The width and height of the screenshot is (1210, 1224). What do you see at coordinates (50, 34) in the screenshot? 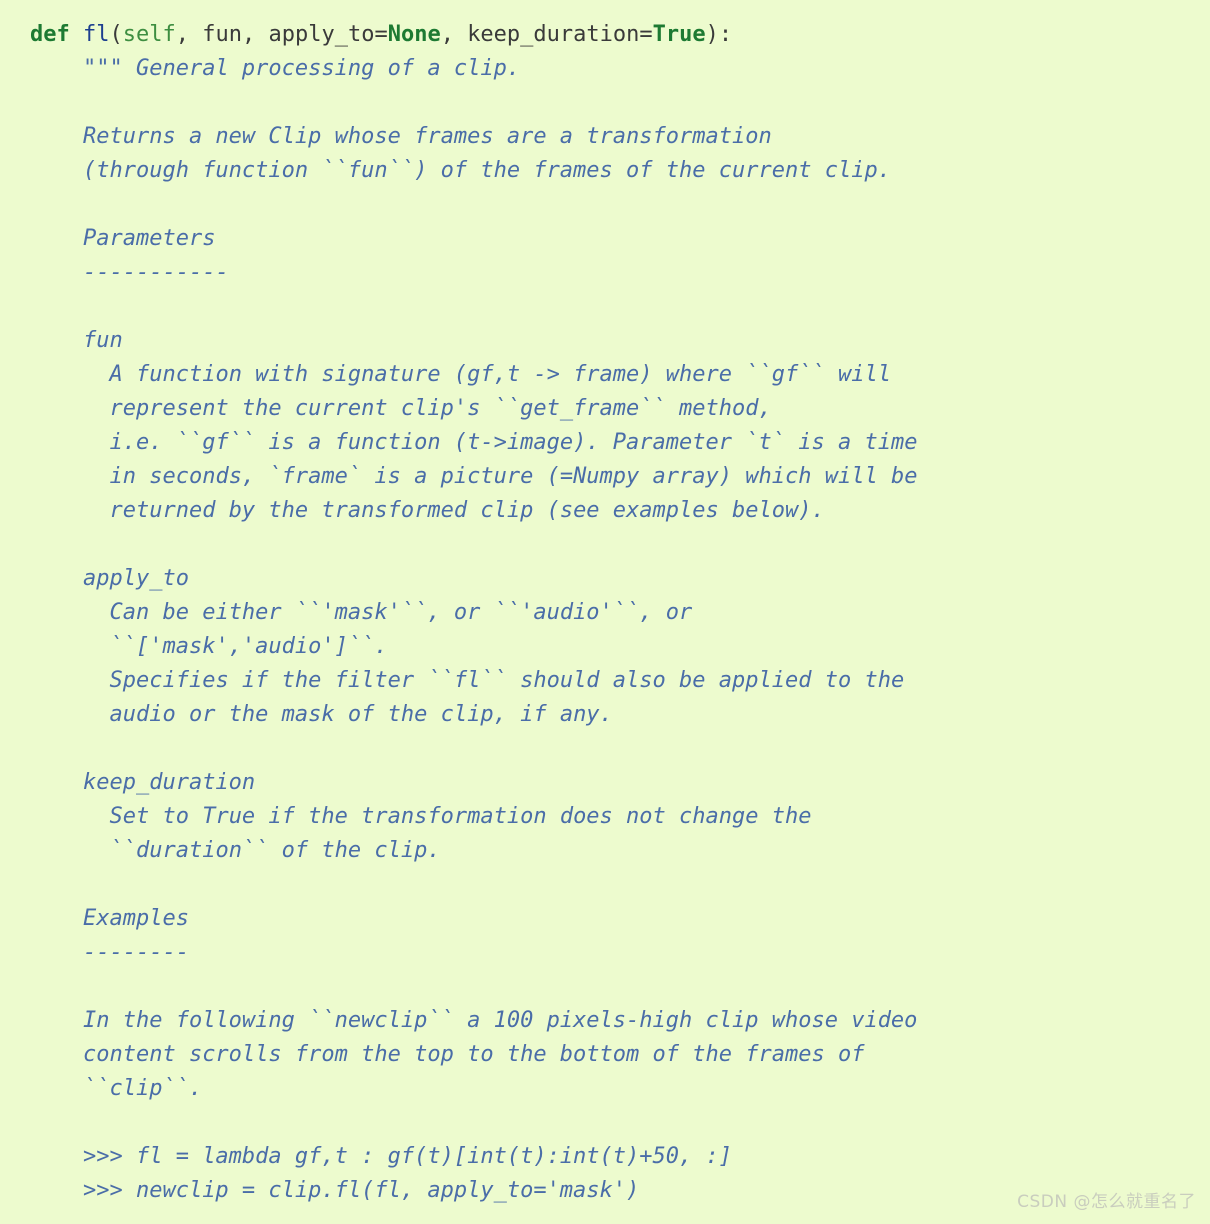
I see `keyword-def: def` at bounding box center [50, 34].